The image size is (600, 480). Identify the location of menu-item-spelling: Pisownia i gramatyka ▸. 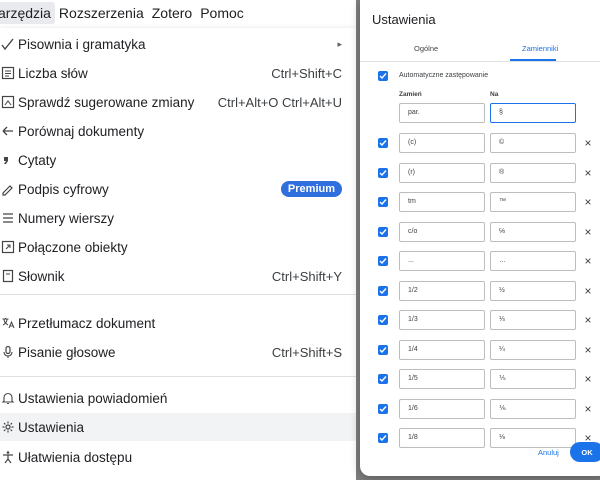
(178, 44).